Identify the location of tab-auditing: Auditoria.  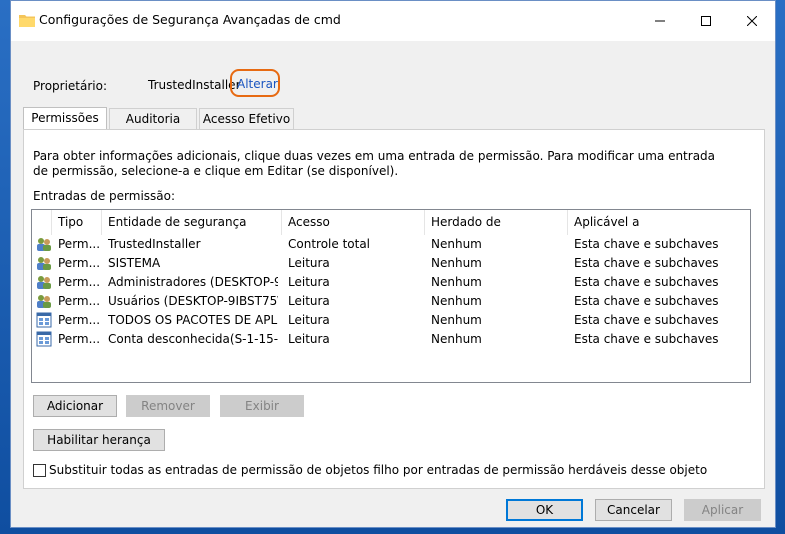
(153, 118).